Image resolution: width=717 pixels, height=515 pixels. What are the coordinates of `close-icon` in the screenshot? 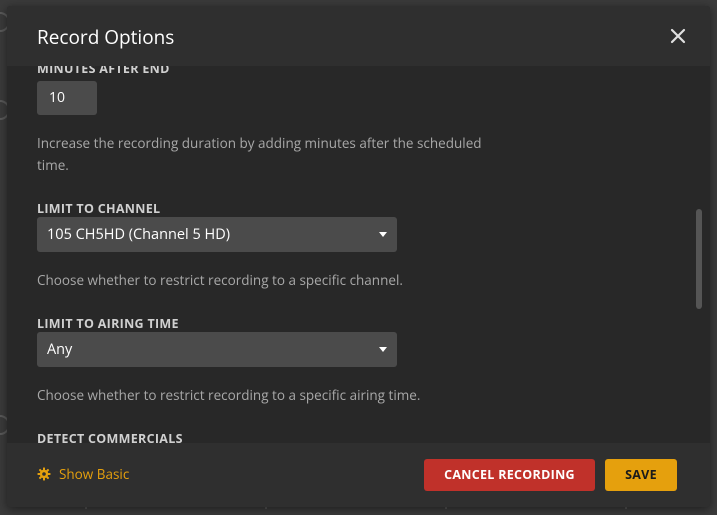 It's located at (678, 36).